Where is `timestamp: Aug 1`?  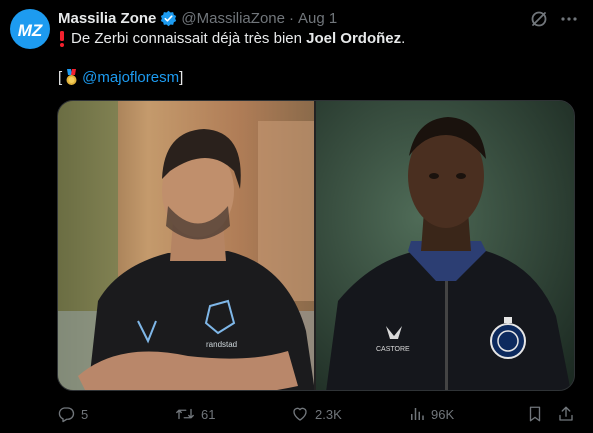
timestamp: Aug 1 is located at coordinates (317, 18).